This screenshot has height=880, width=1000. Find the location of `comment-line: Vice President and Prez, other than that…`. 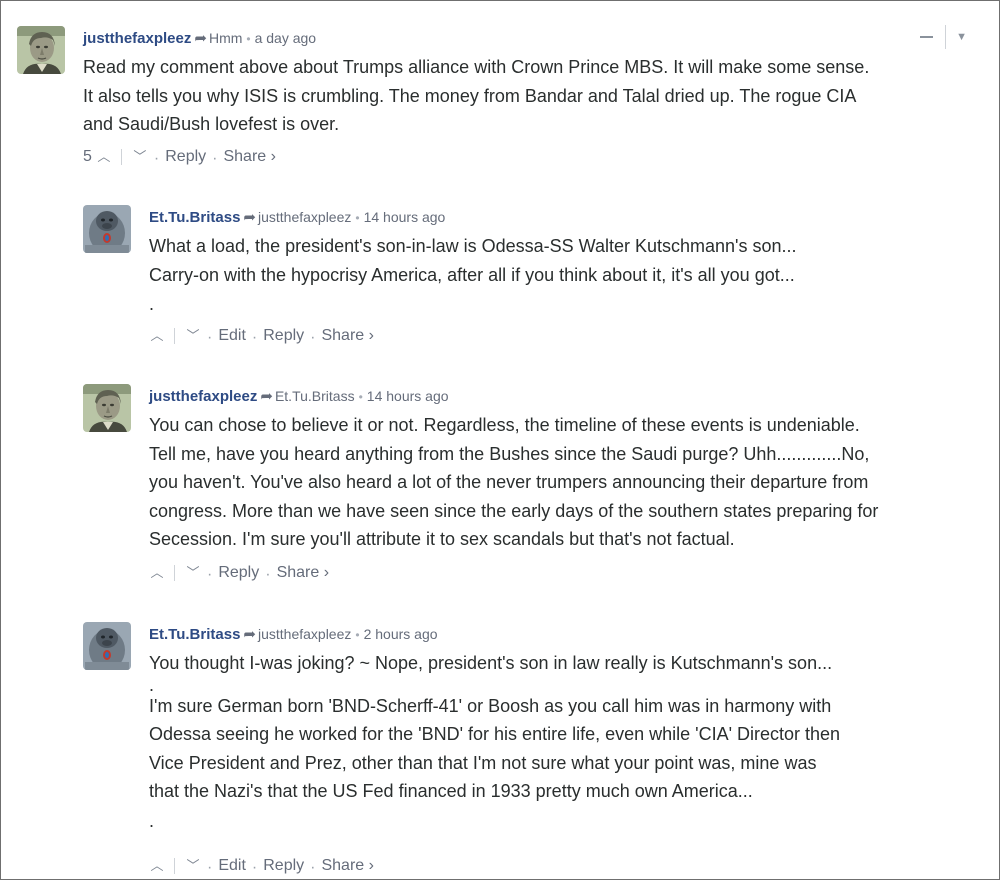

comment-line: Vice President and Prez, other than that… is located at coordinates (483, 762).